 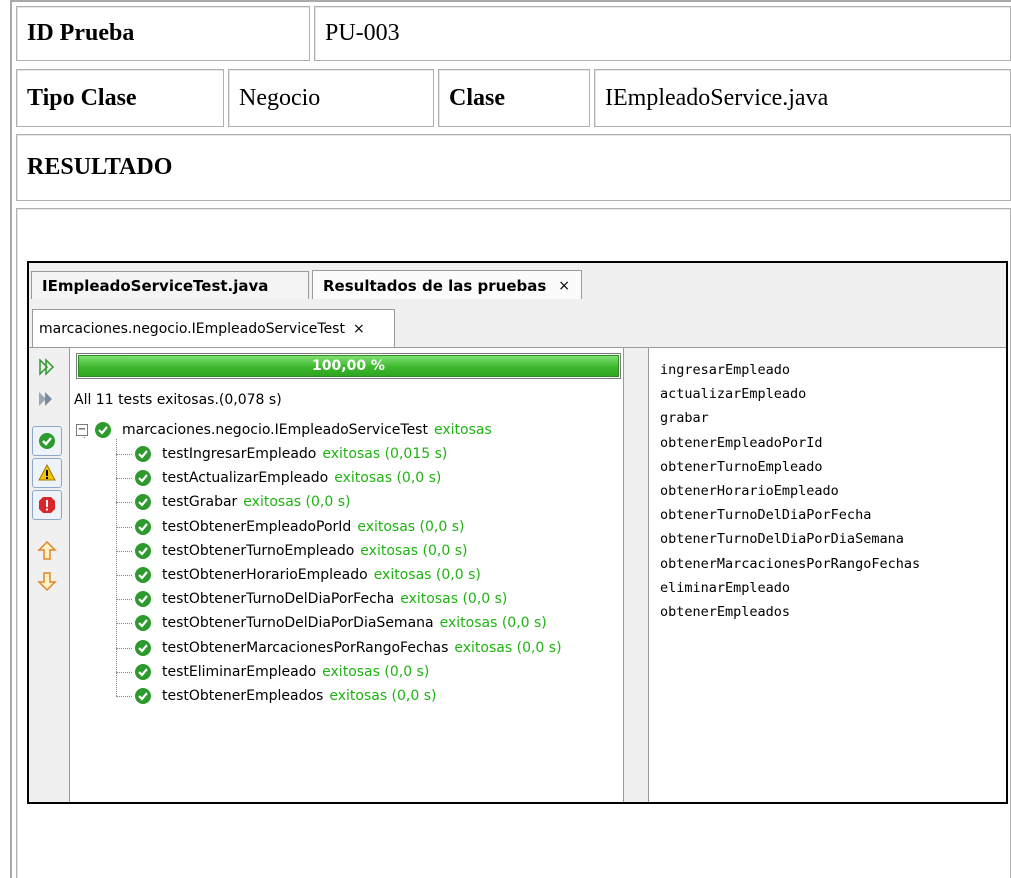 I want to click on output-line: obtenerHorarioEmpleado, so click(x=749, y=491).